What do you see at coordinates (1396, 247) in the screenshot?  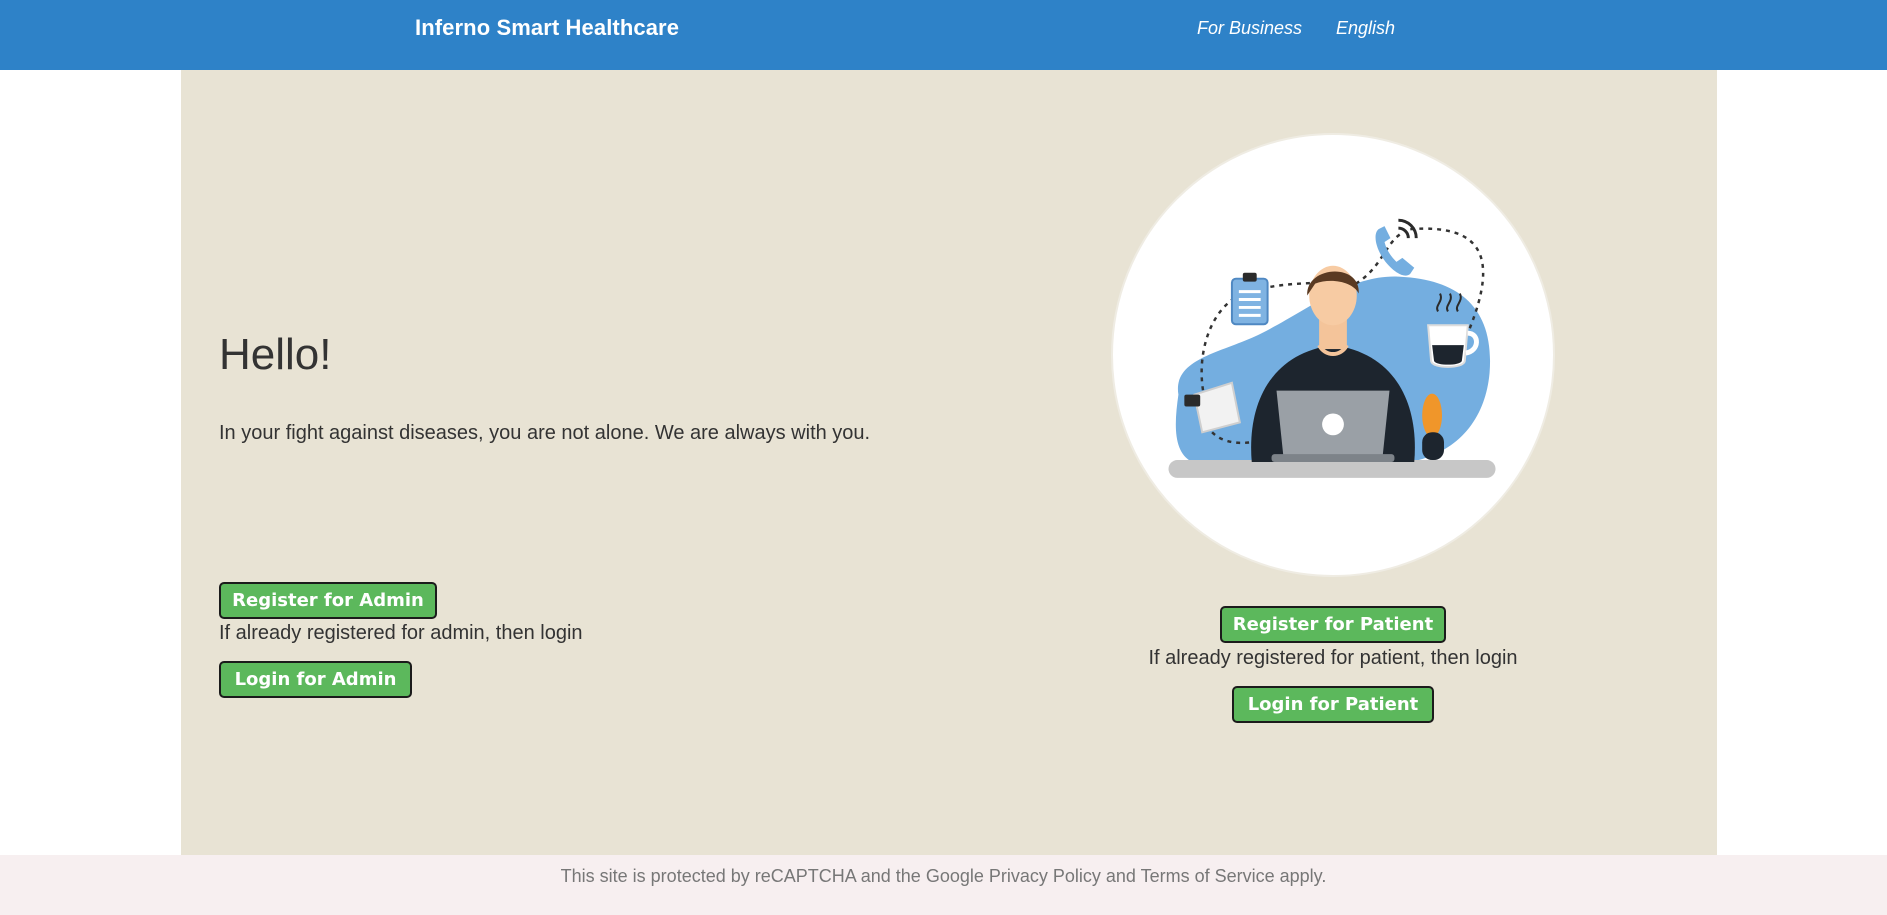 I see `phone-icon` at bounding box center [1396, 247].